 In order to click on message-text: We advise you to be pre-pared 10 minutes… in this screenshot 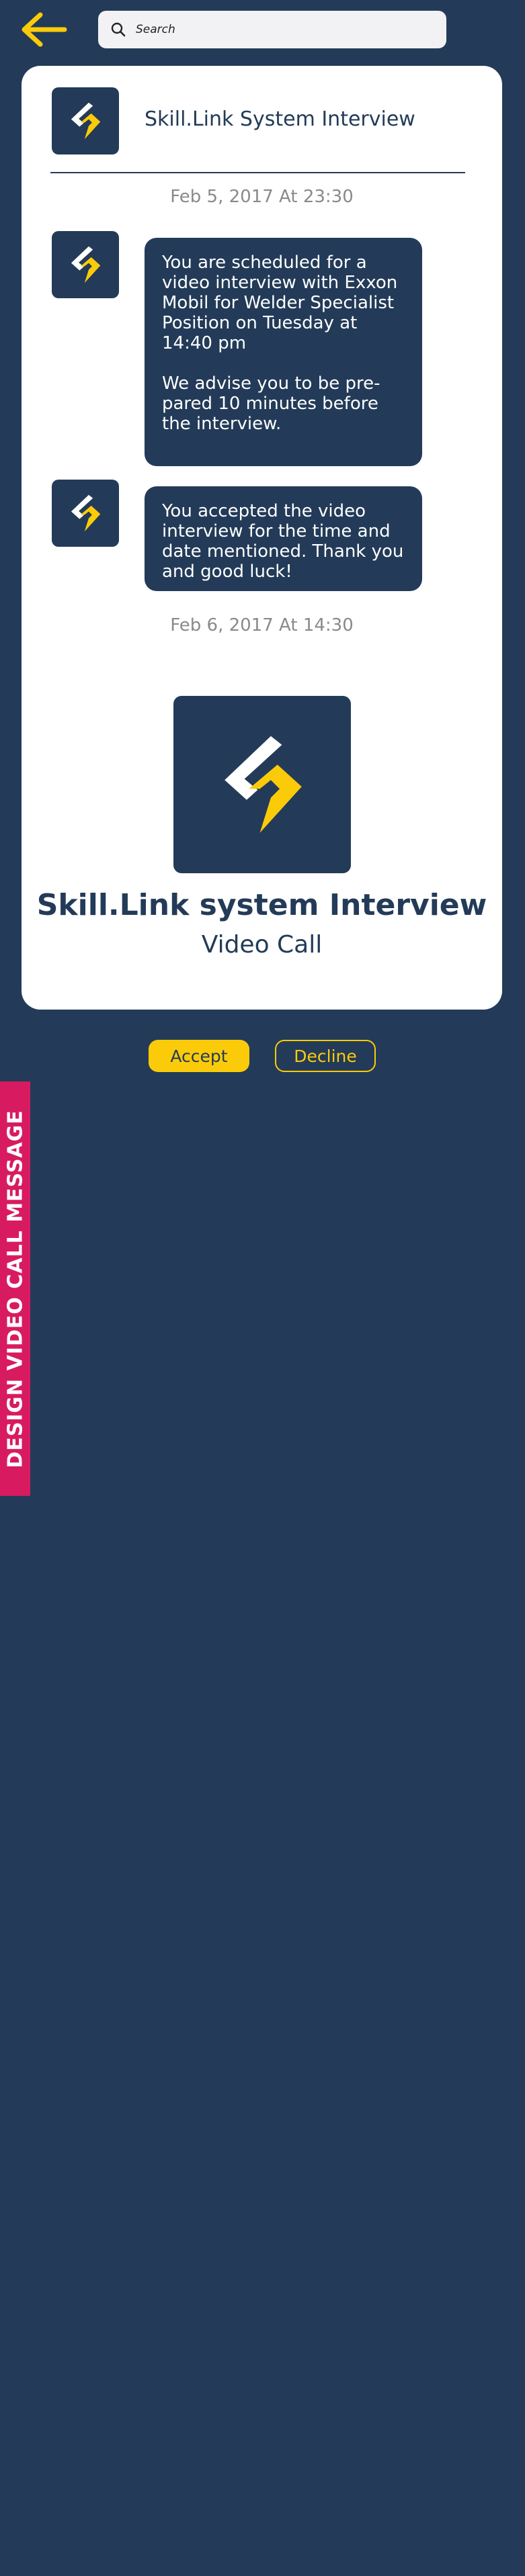, I will do `click(271, 404)`.